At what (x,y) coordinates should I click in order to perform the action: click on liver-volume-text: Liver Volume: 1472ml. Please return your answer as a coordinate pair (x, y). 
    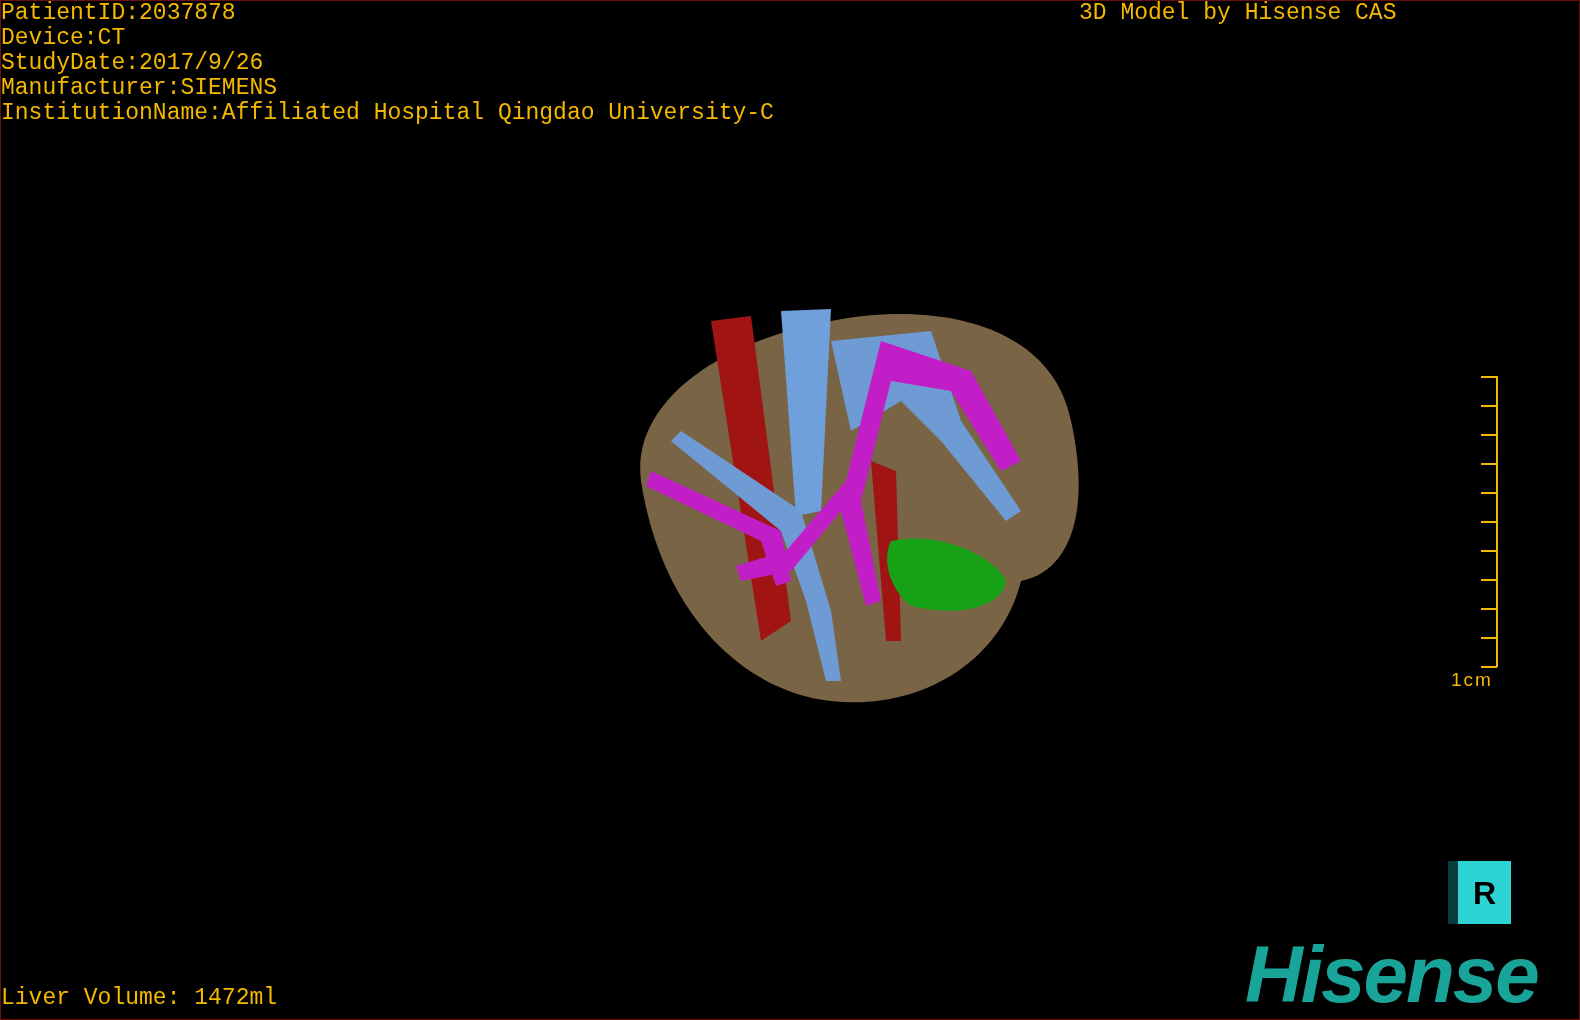
    Looking at the image, I should click on (139, 998).